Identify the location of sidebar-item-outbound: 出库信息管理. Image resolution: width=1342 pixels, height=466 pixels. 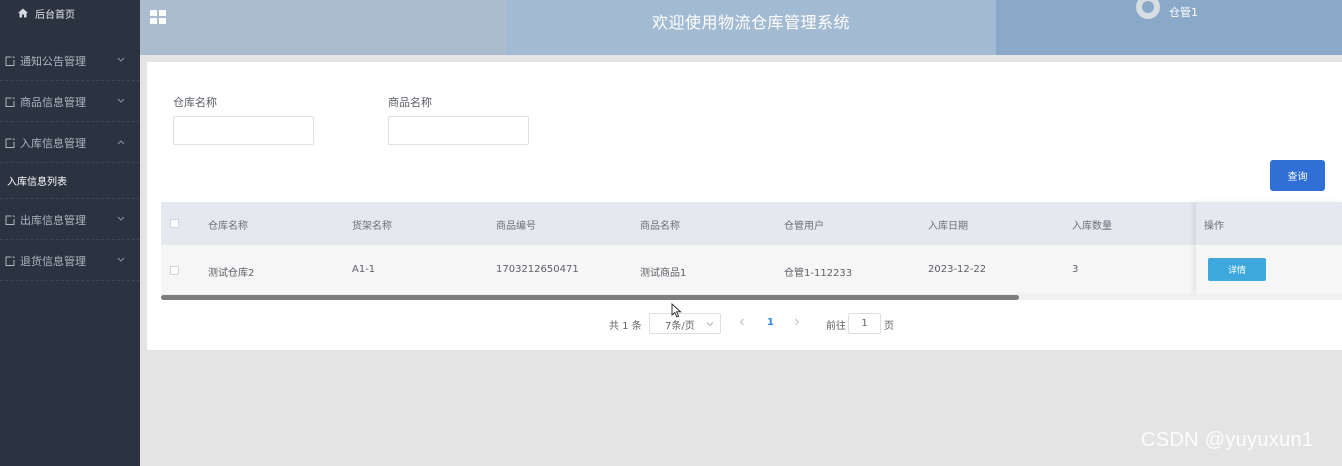
(70, 220).